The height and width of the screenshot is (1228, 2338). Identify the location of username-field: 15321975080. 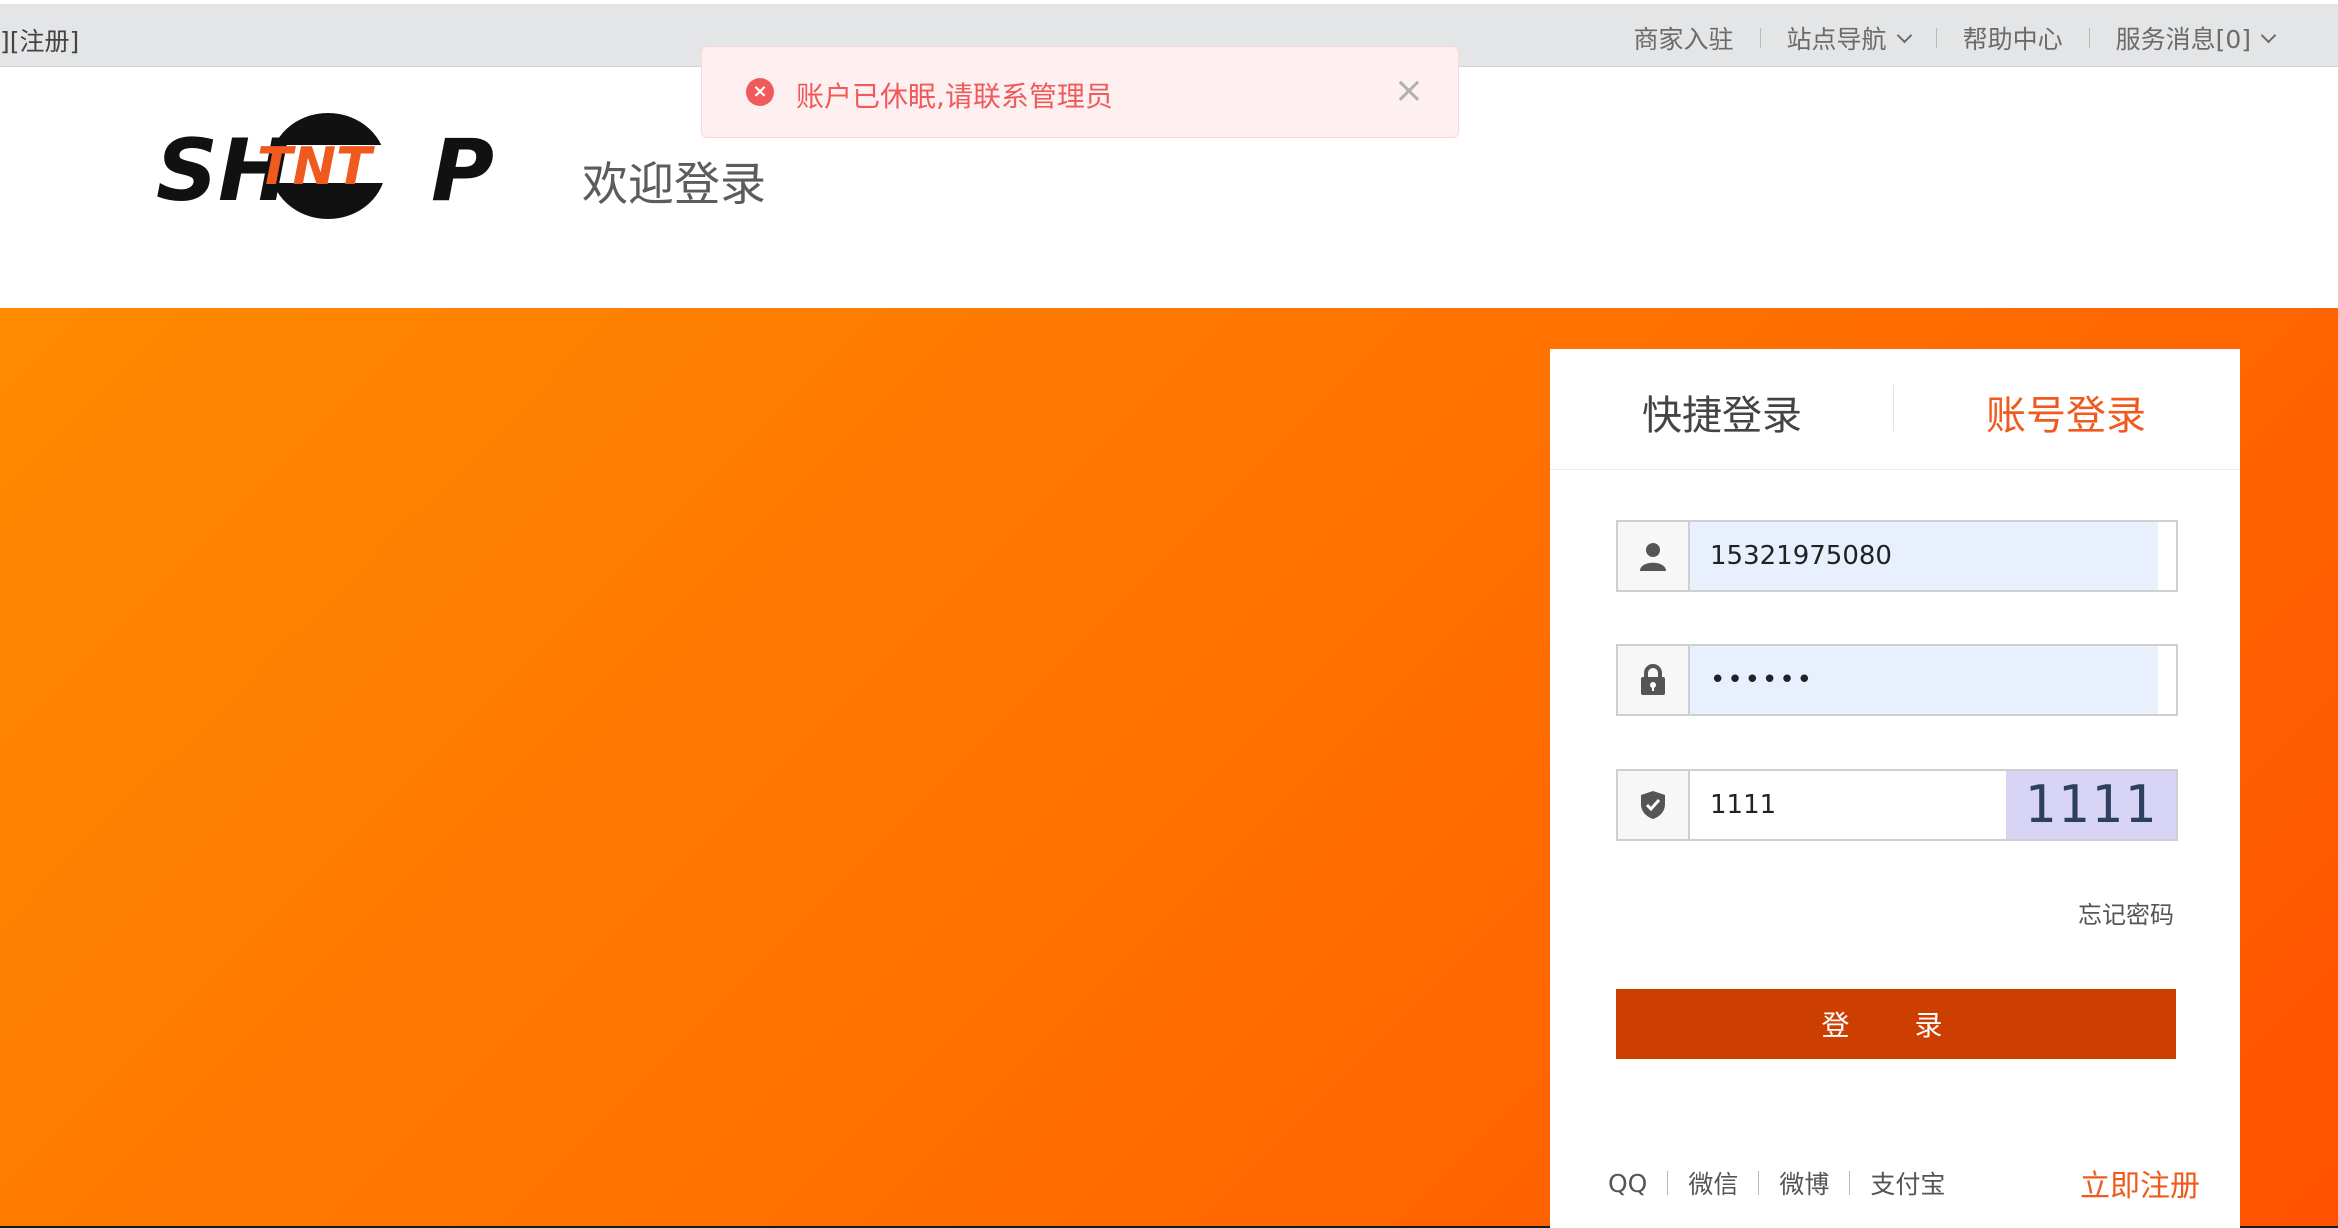
(1897, 556).